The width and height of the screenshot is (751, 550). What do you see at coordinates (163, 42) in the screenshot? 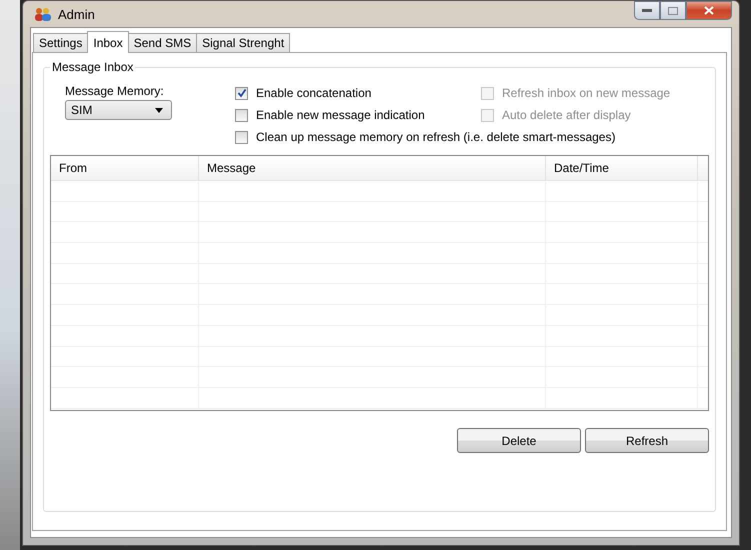
I see `tab: Send SMS` at bounding box center [163, 42].